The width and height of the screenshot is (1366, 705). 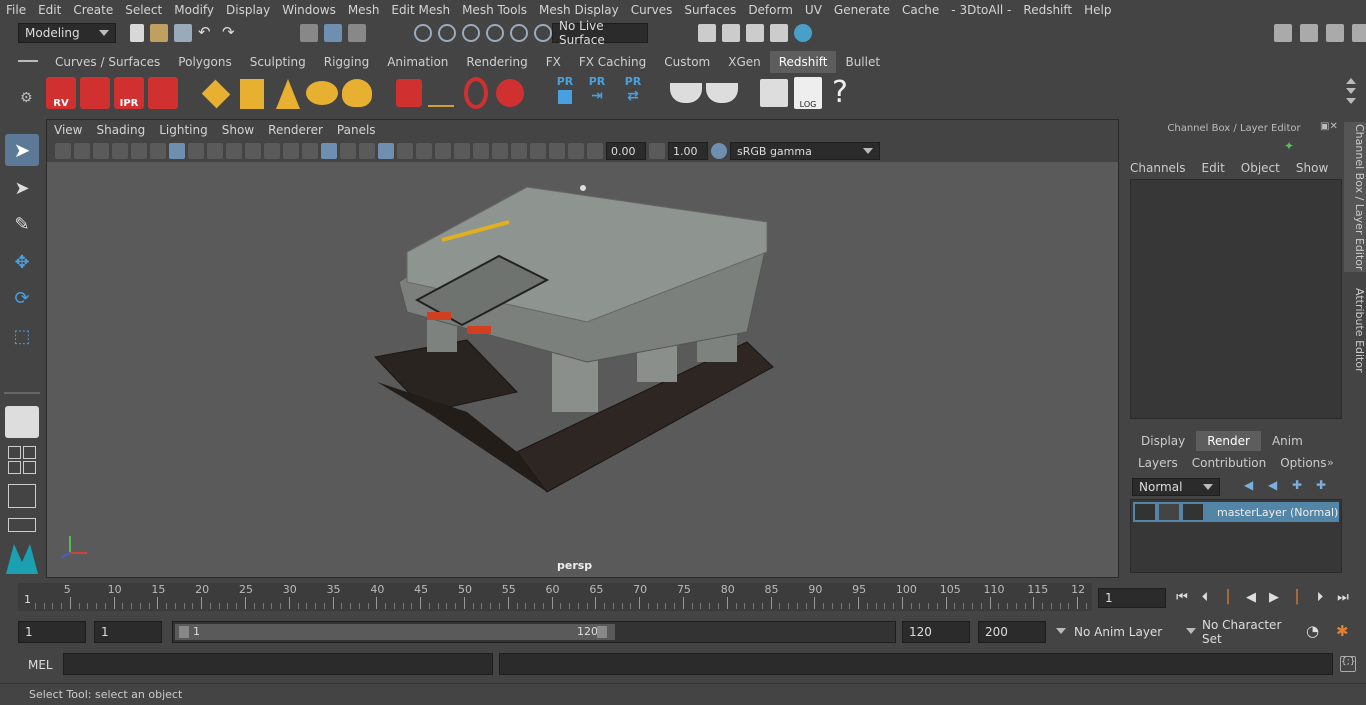 I want to click on render-view-icon, so click(x=779, y=33).